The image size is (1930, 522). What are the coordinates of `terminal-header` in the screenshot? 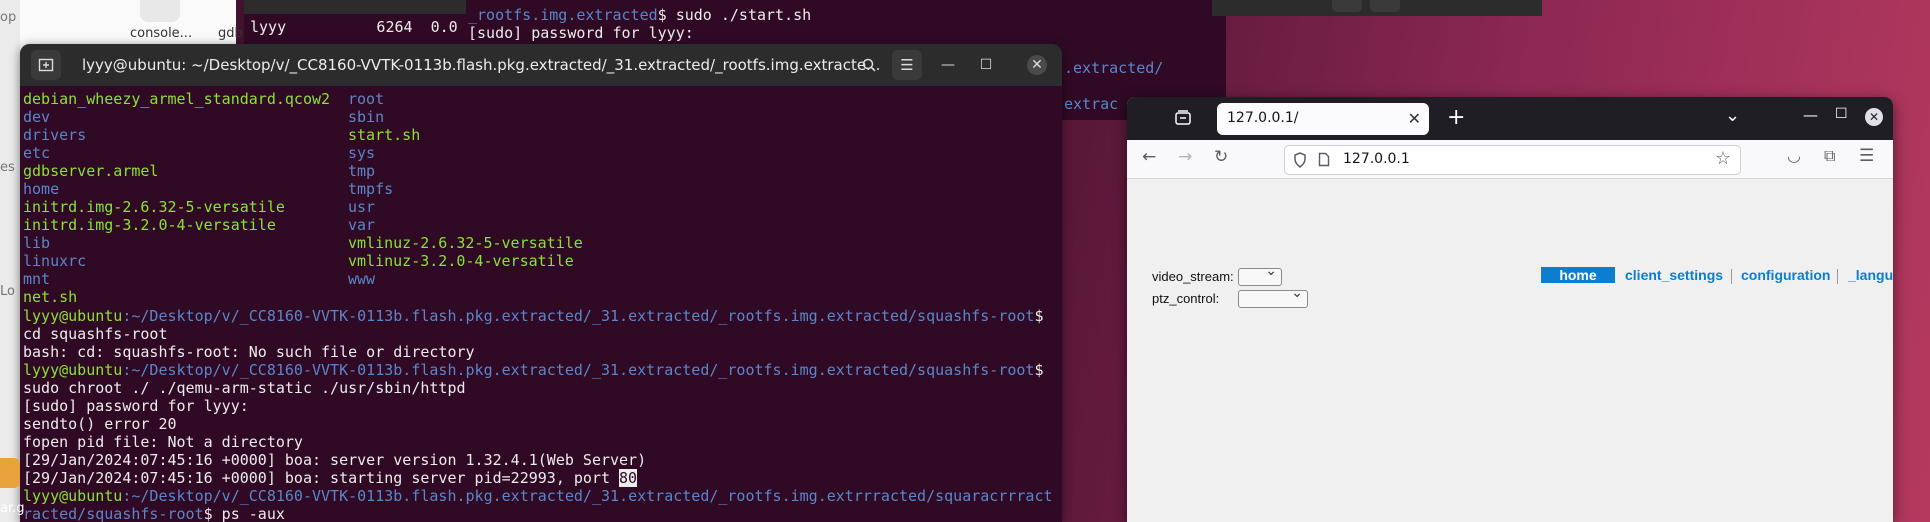 It's located at (355, 7).